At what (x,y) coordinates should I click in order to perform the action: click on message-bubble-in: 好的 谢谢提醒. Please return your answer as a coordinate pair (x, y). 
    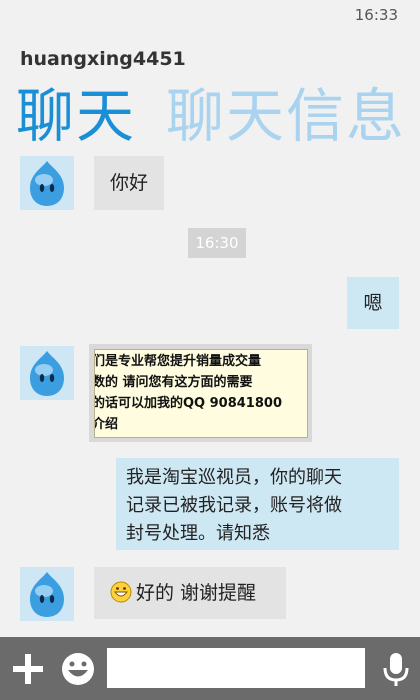
    Looking at the image, I should click on (190, 593).